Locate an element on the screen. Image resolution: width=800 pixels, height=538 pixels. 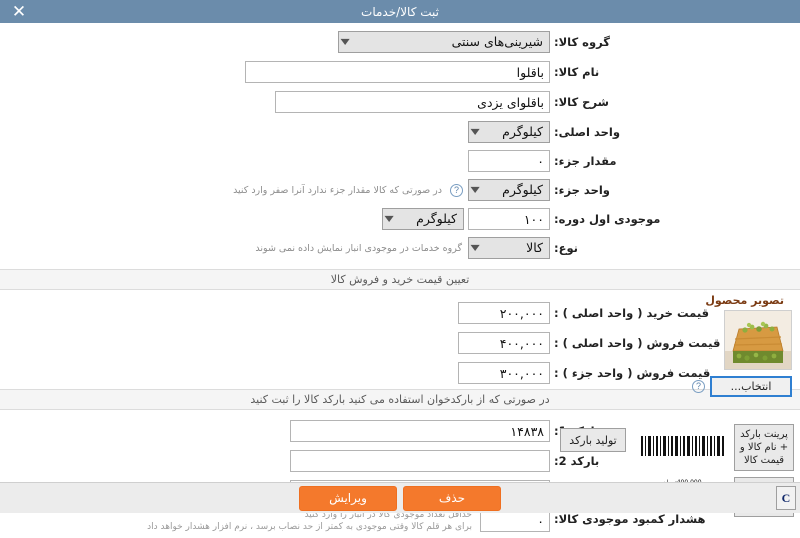
label-sub-quantity: مقدار جزء: is located at coordinates (585, 161).